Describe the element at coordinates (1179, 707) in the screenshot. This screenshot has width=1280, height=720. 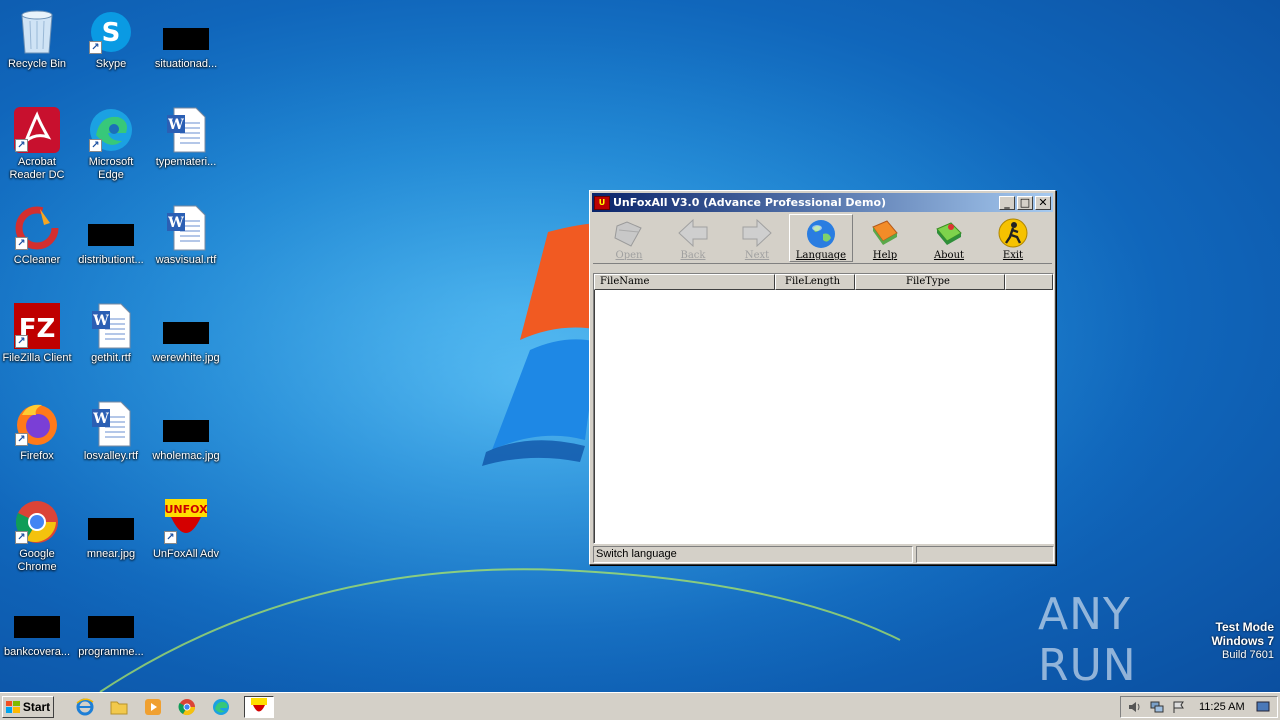
I see `action-center-flag-icon` at that location.